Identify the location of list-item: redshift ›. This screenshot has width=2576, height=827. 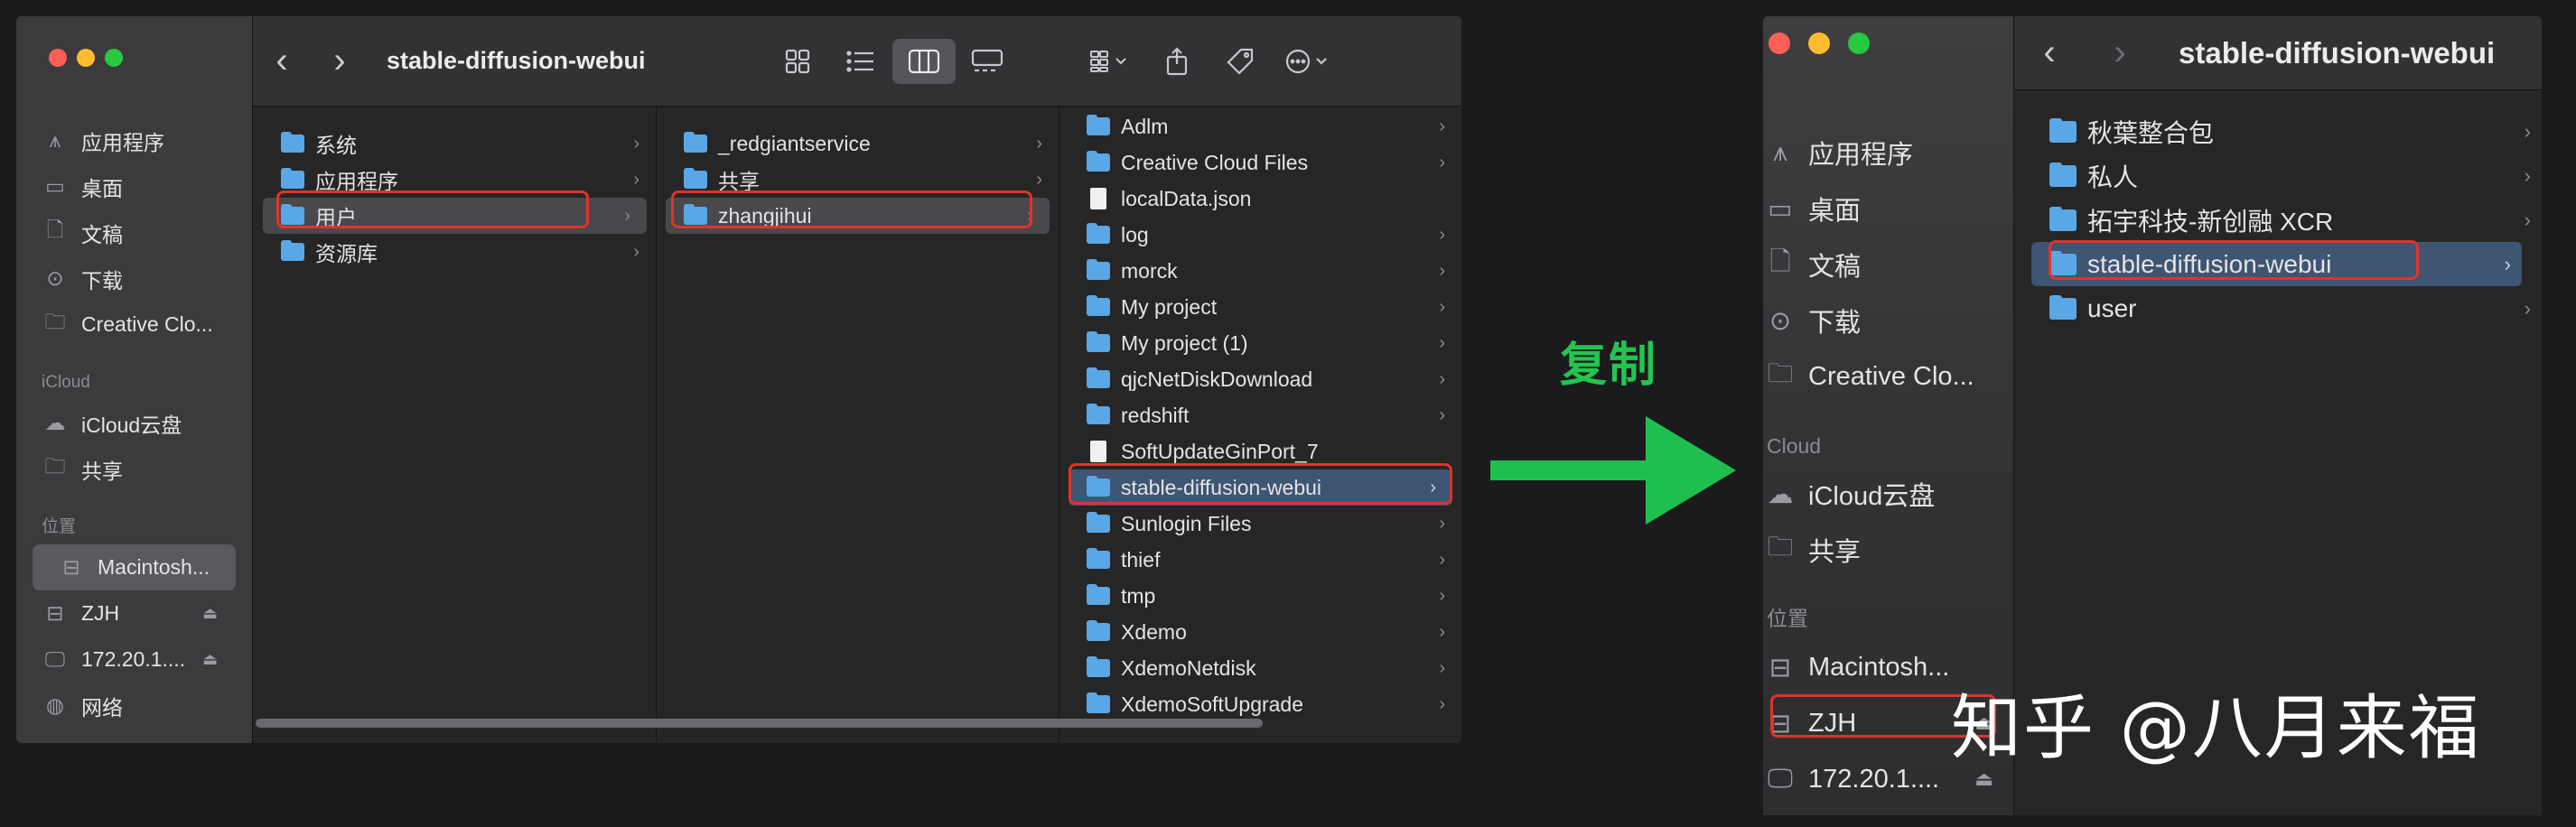
(1260, 415).